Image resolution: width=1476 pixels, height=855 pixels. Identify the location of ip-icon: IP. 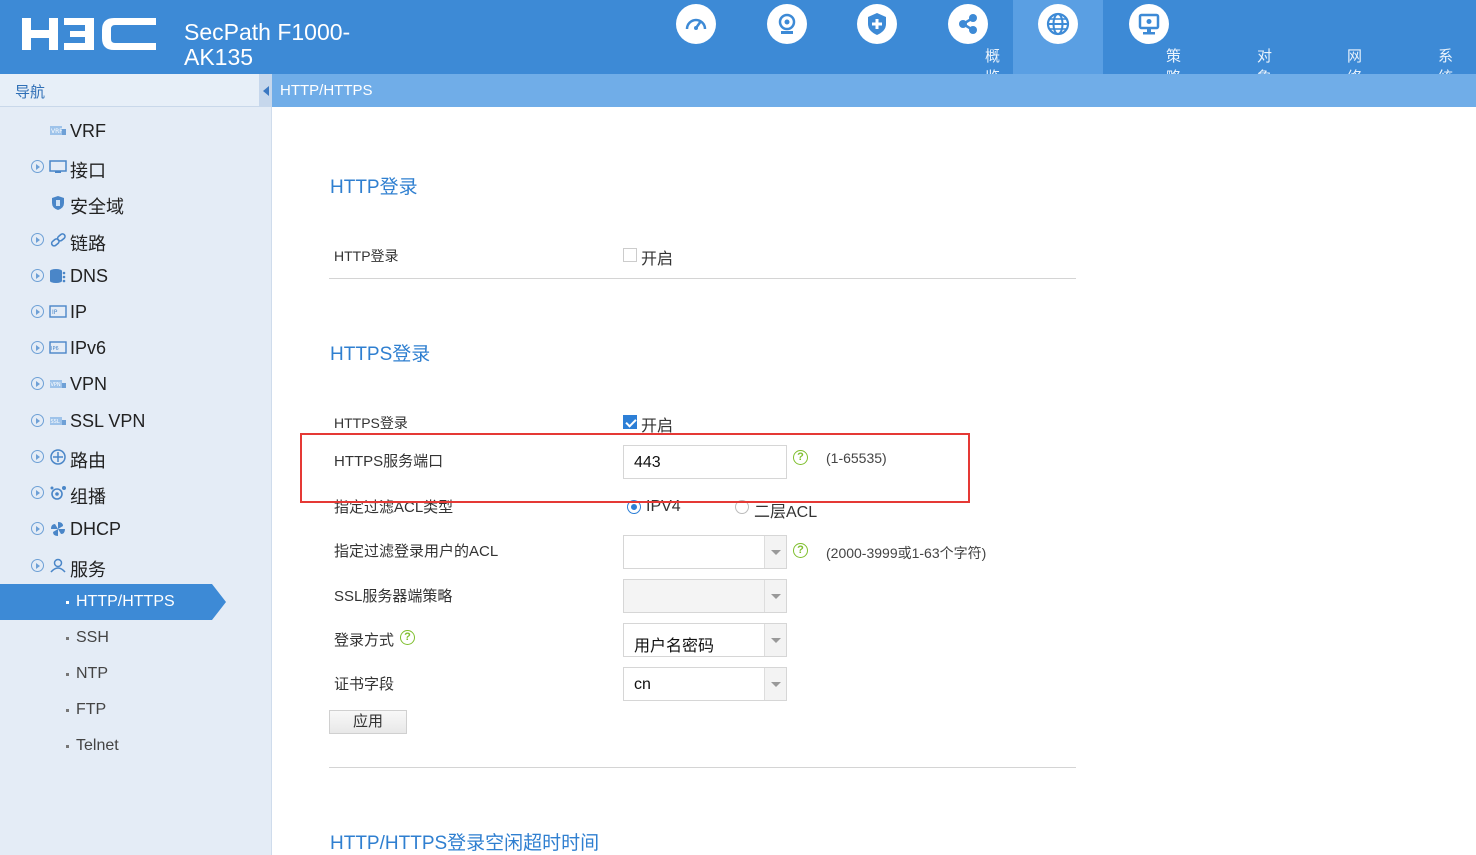
(58, 311).